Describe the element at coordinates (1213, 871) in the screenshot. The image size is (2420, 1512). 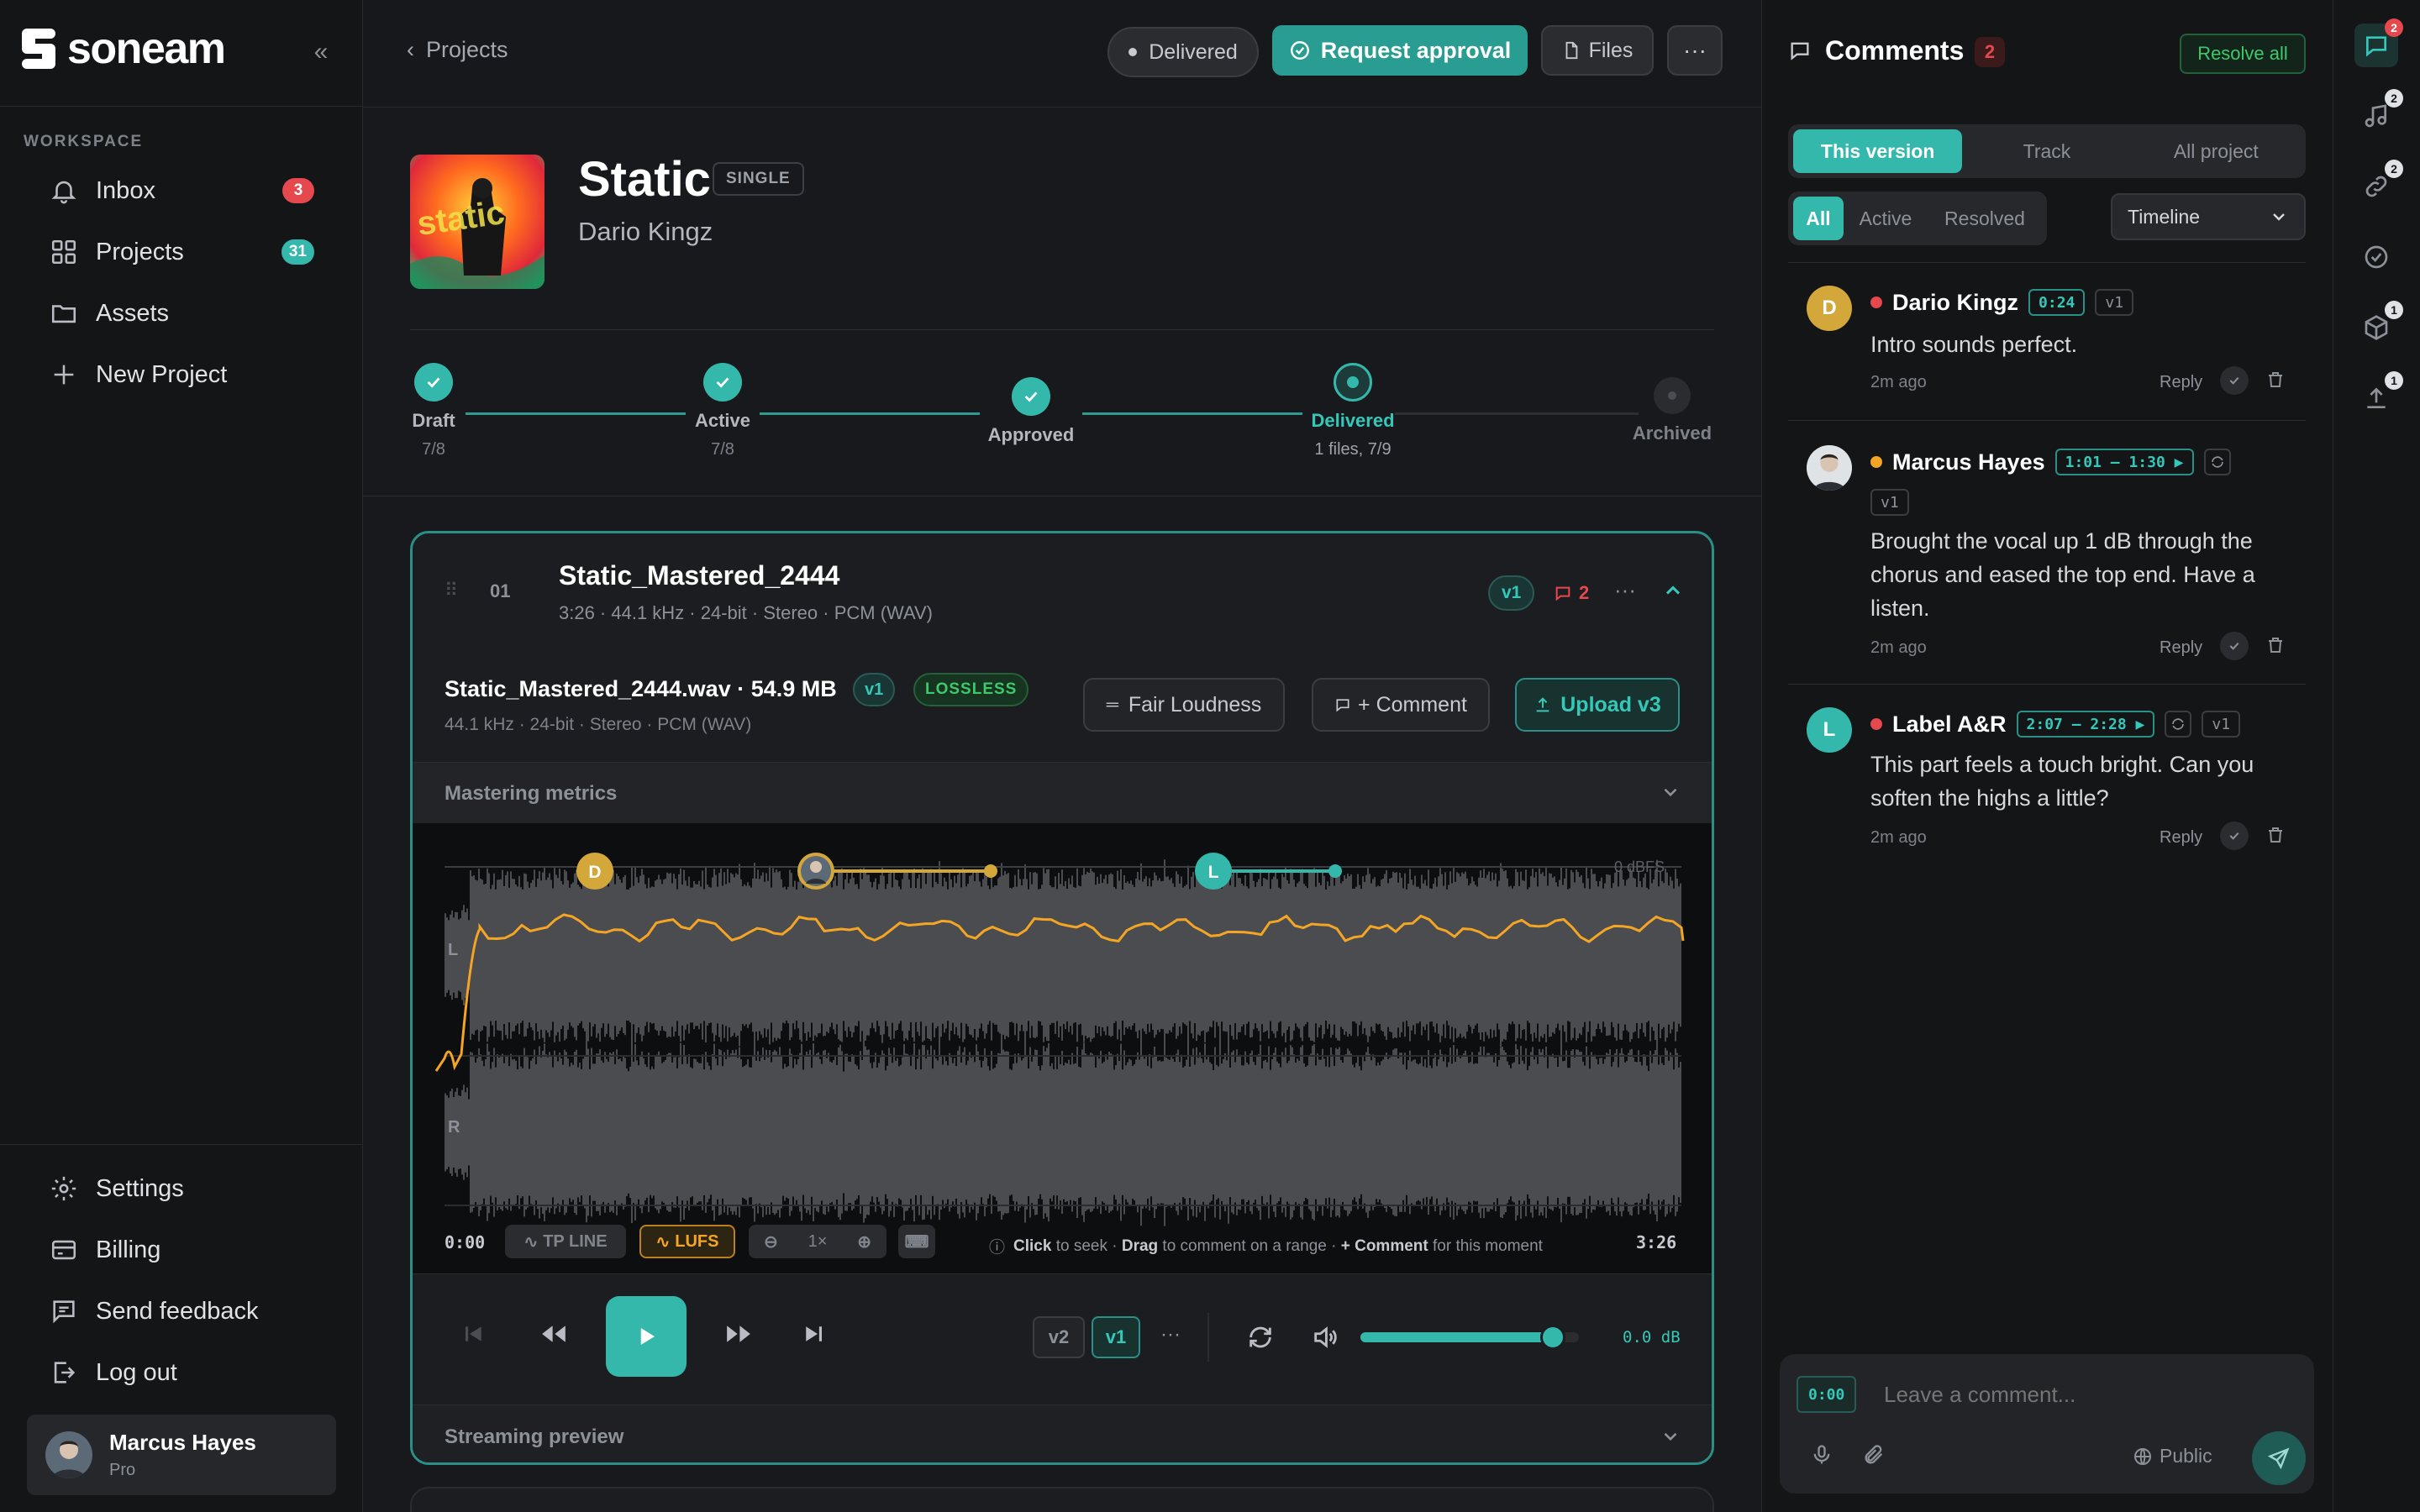
I see `comment-marker-label: L` at that location.